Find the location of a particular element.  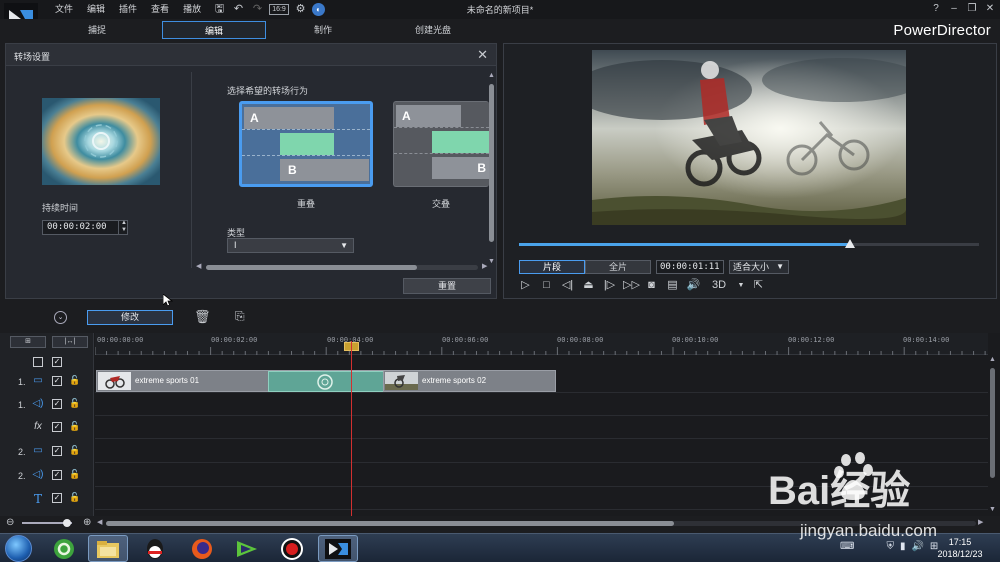

security-icon: ⛨ is located at coordinates (890, 546).